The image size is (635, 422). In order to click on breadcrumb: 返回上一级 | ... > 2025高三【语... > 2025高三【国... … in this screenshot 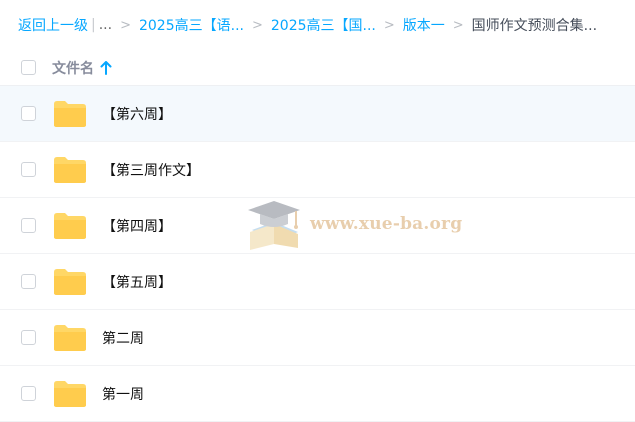, I will do `click(317, 25)`.